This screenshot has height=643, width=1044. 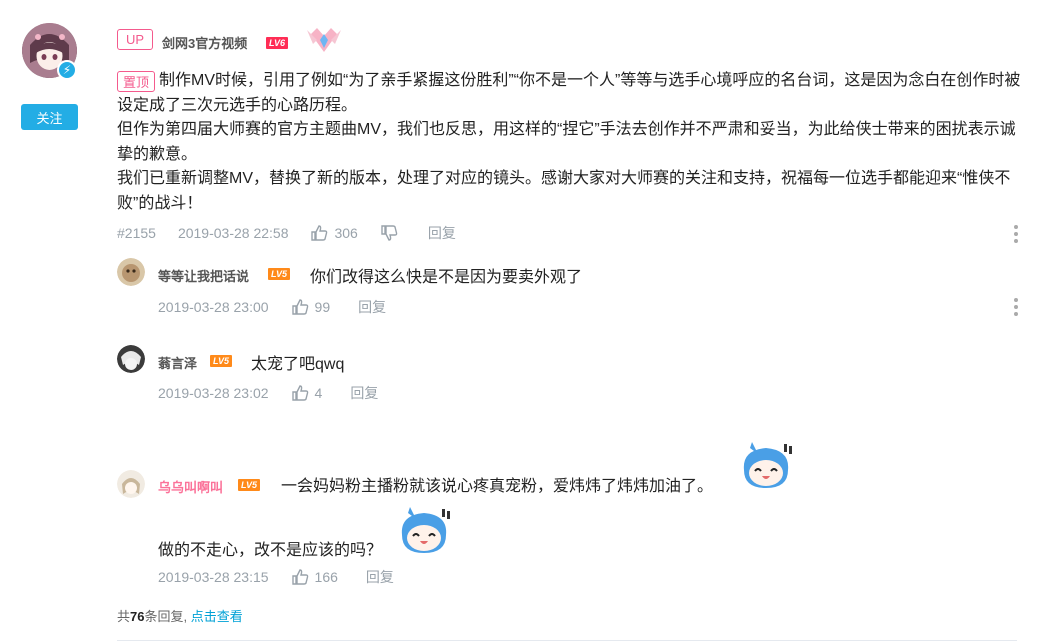 I want to click on view-all-replies-link: 点击查看, so click(x=217, y=616).